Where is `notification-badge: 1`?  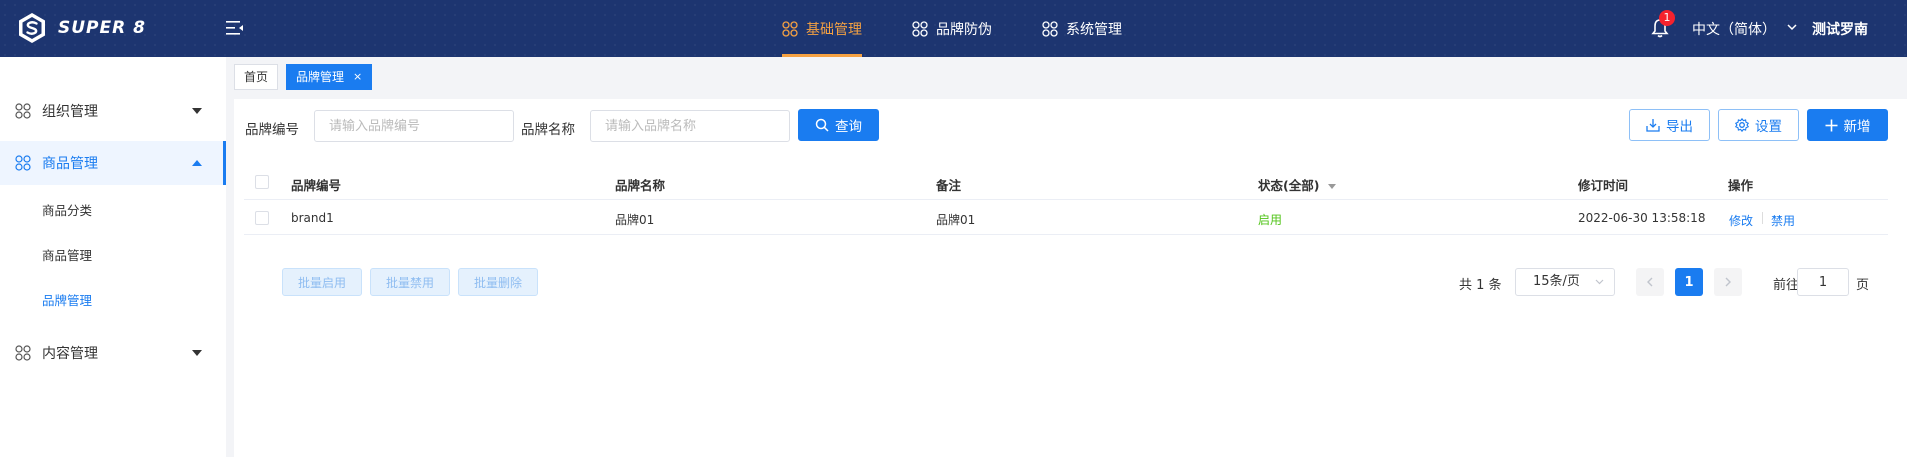 notification-badge: 1 is located at coordinates (1667, 18).